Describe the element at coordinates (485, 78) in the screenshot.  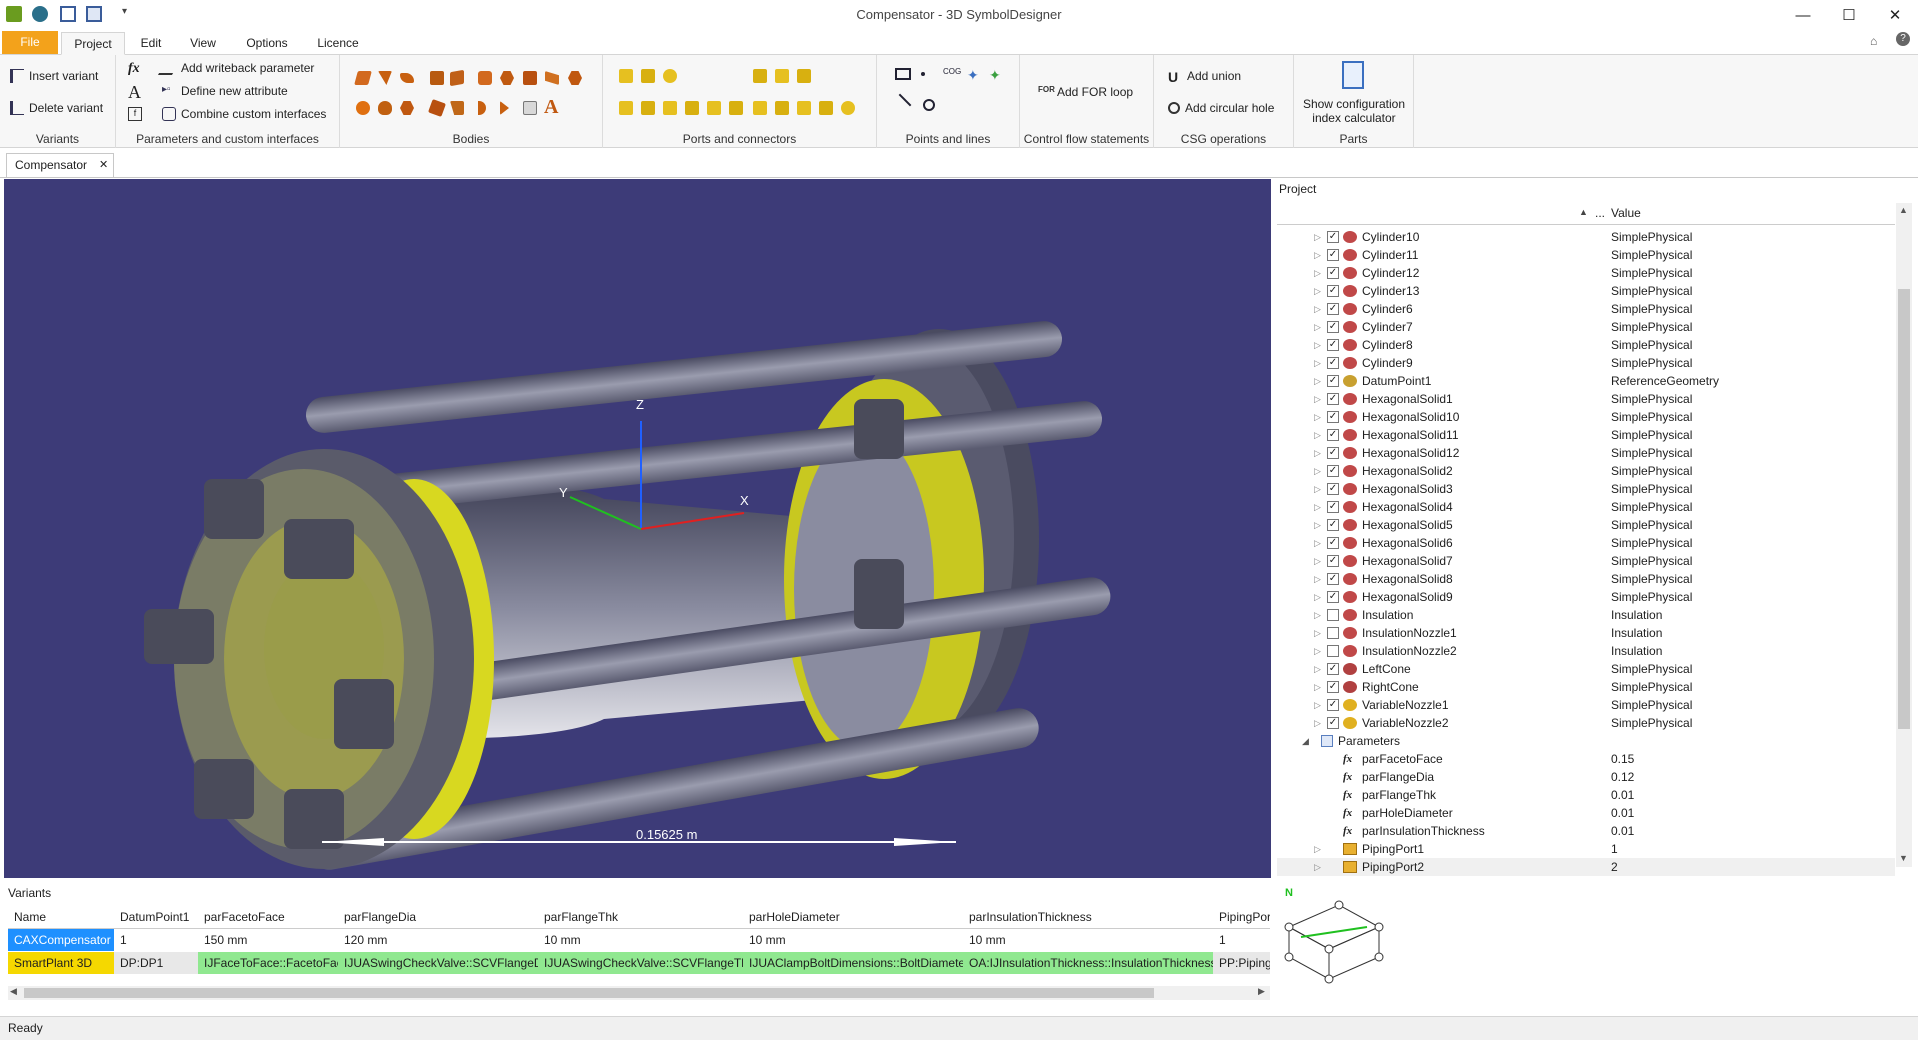
I see `slab-body-icon` at that location.